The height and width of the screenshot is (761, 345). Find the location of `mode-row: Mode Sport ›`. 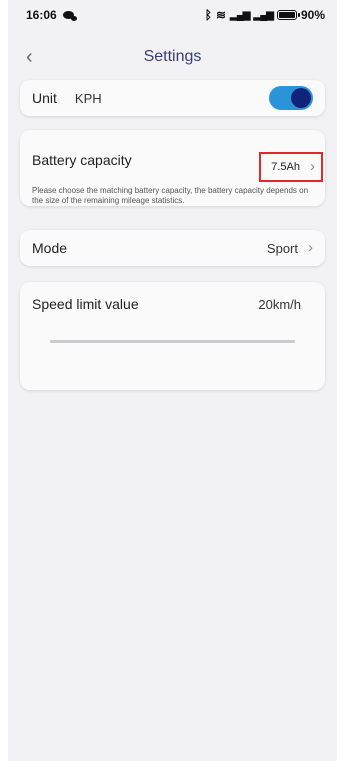

mode-row: Mode Sport › is located at coordinates (172, 248).